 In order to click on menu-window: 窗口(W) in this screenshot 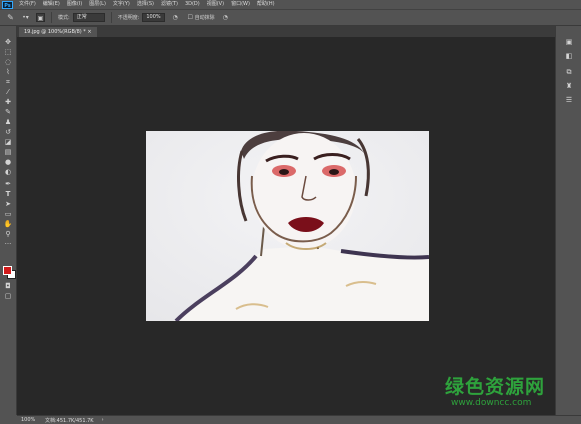, I will do `click(240, 4)`.